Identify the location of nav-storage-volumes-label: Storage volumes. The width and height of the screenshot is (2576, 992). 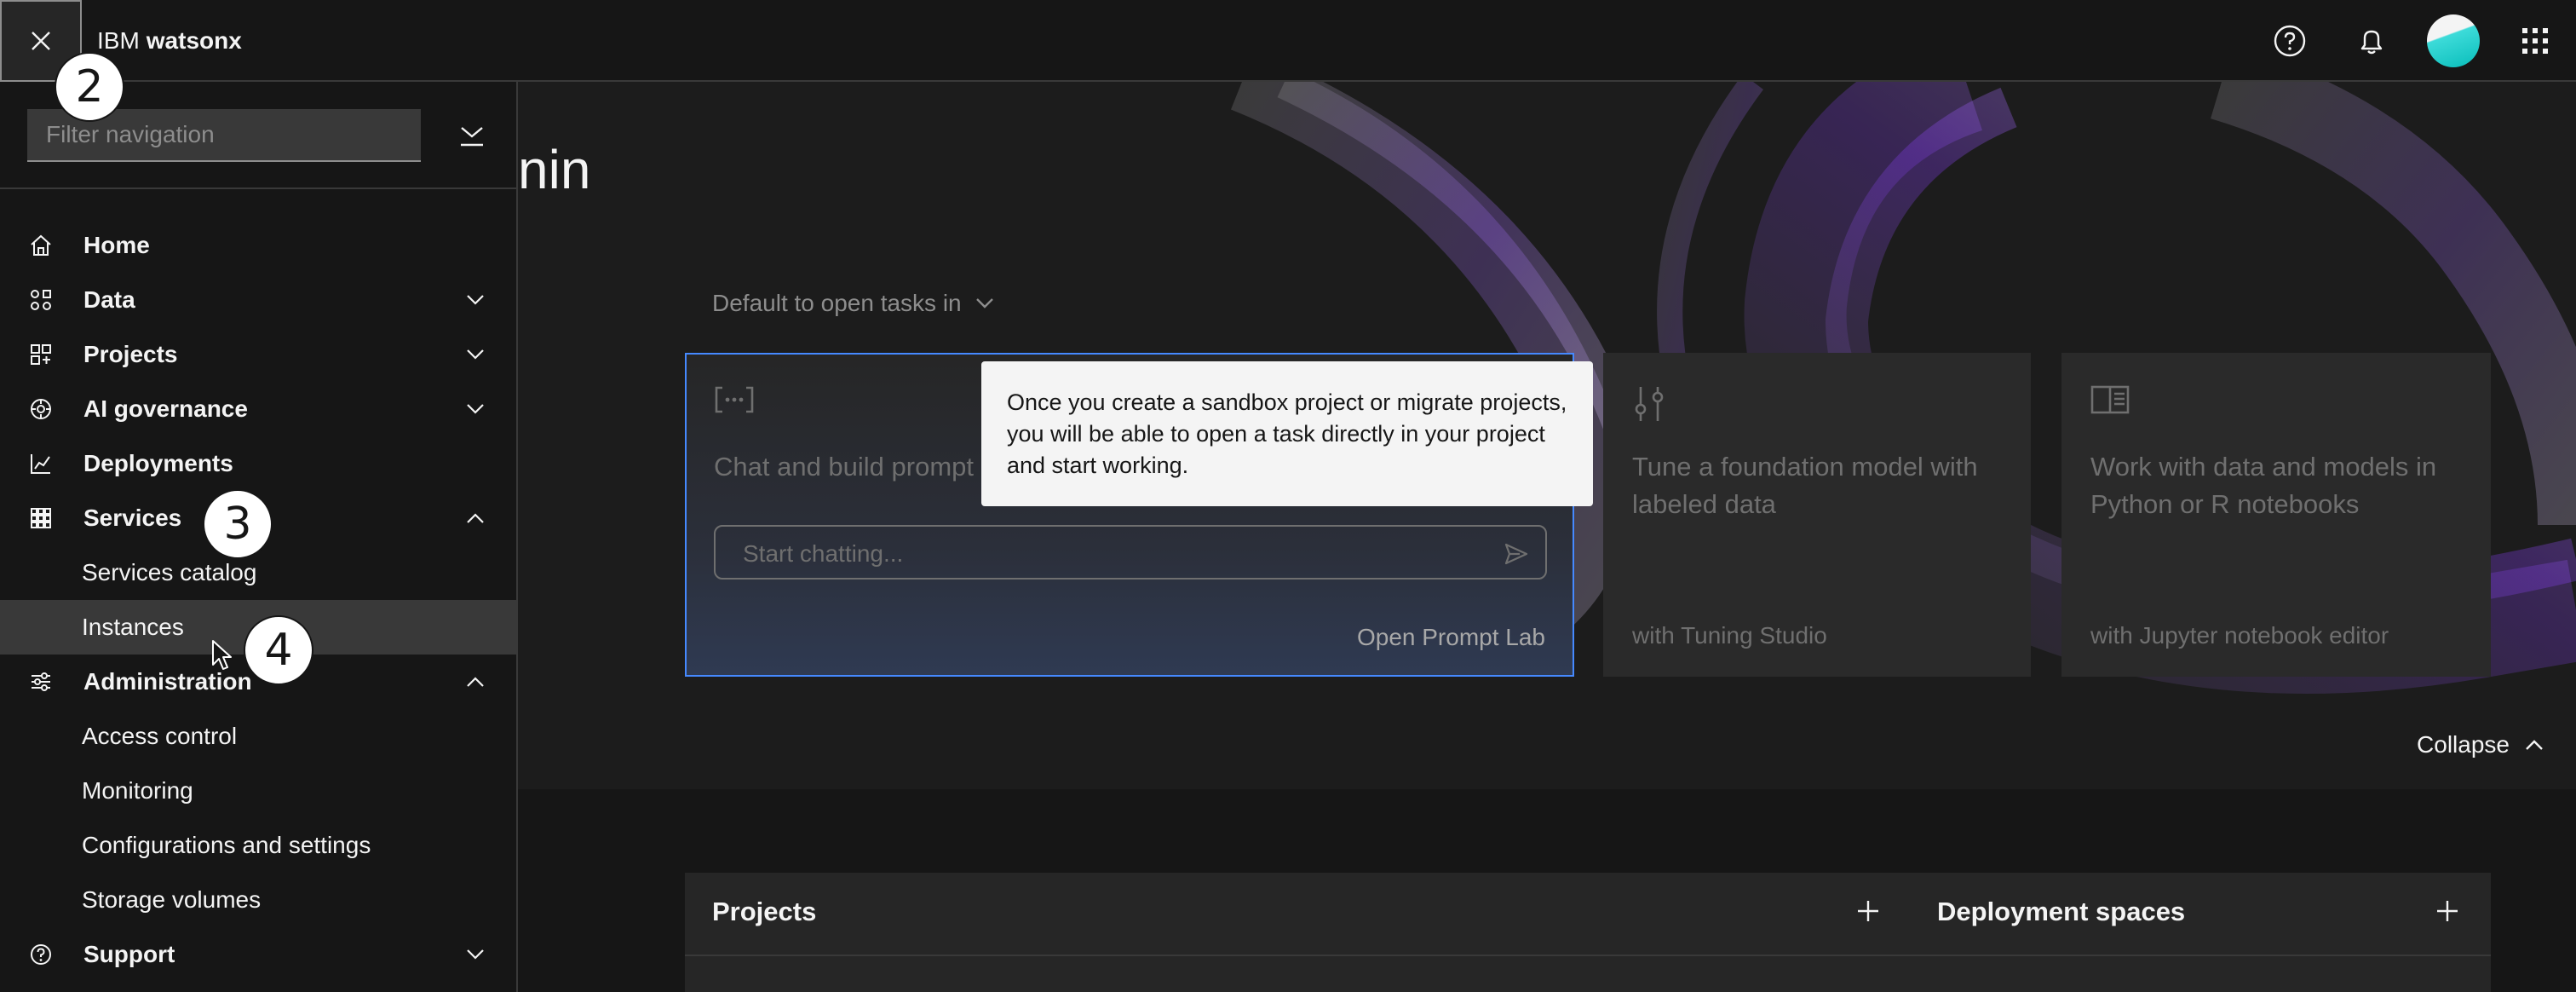
(172, 899).